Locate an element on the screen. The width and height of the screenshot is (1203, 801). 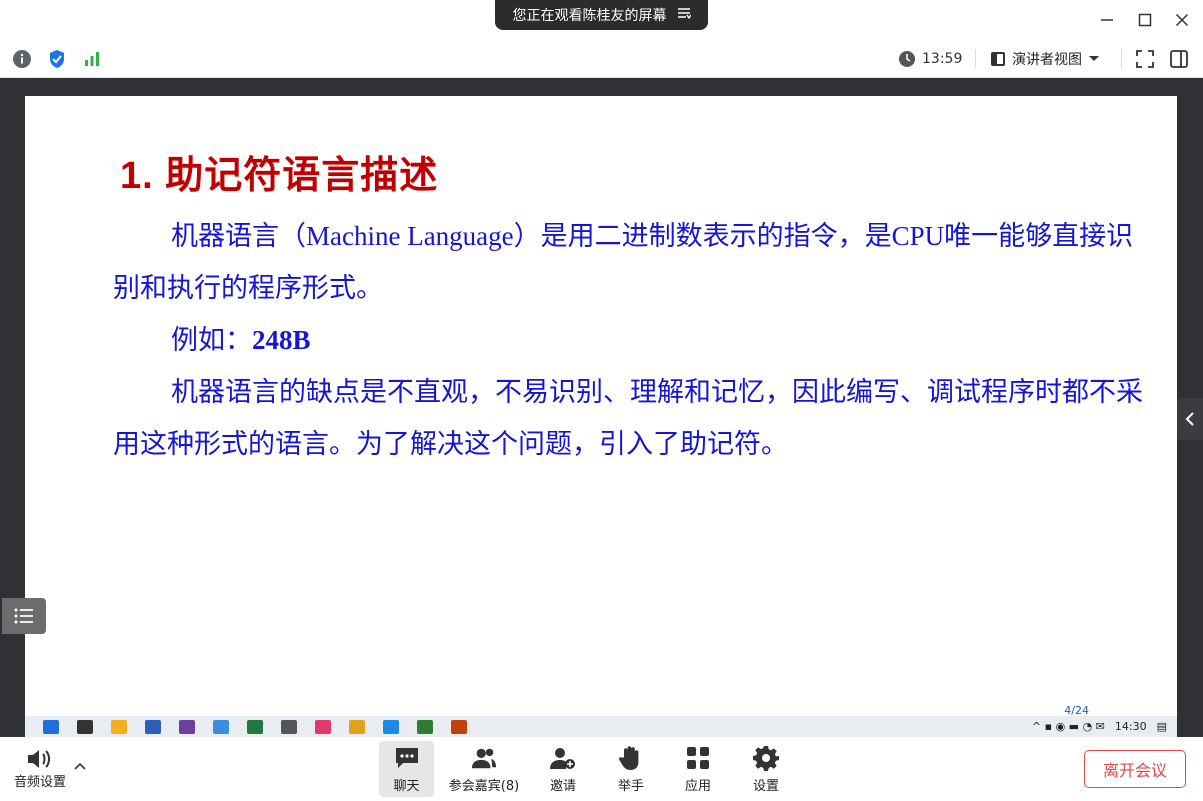
layout-icon is located at coordinates (998, 59).